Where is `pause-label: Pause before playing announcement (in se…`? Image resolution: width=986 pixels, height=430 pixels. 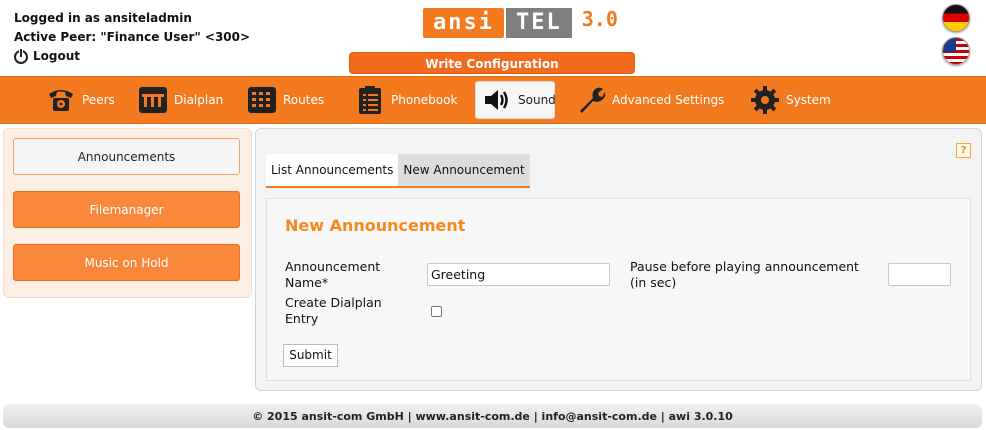
pause-label: Pause before playing announcement (in se… is located at coordinates (744, 275).